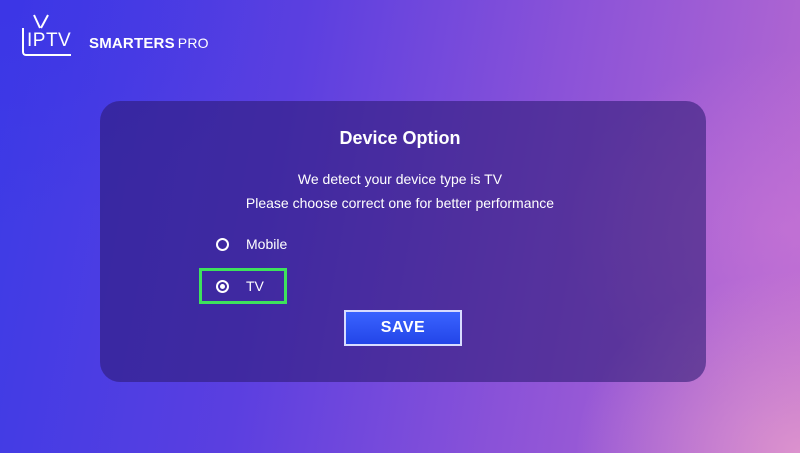  I want to click on option-tv-label: TV, so click(255, 286).